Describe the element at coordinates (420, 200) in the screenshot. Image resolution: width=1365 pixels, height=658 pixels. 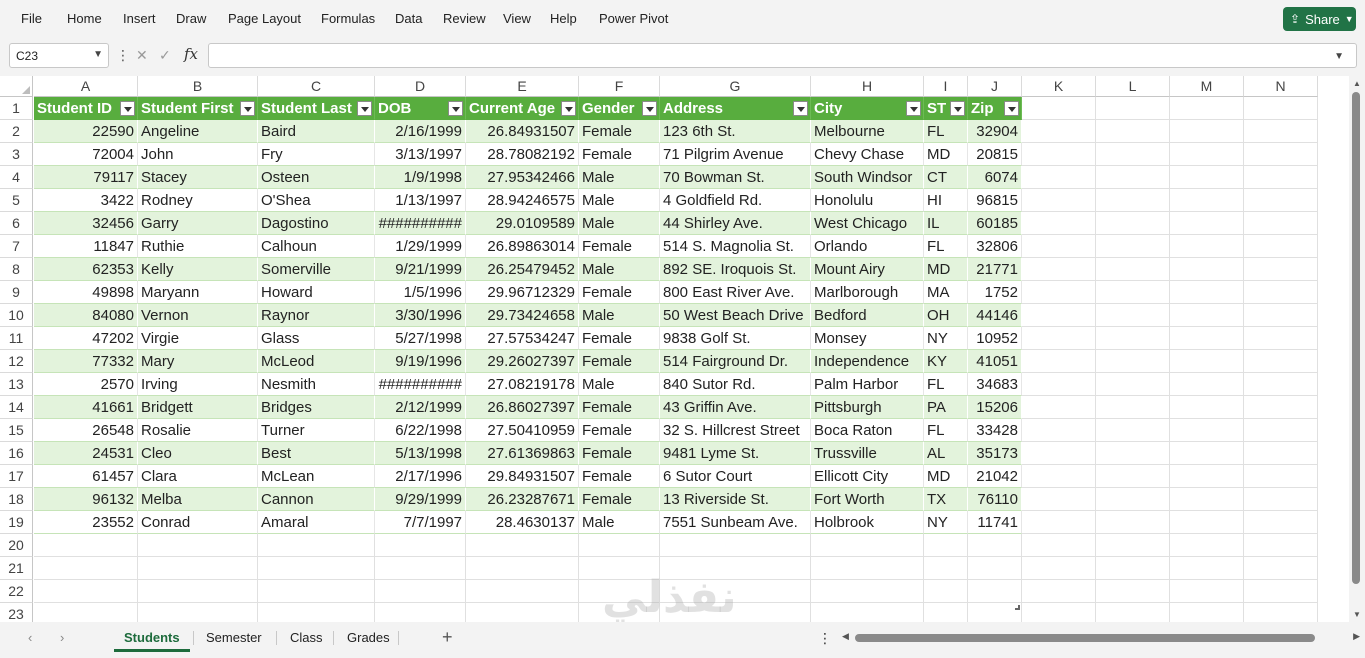
I see `cell-dob: 1/13/1997` at that location.